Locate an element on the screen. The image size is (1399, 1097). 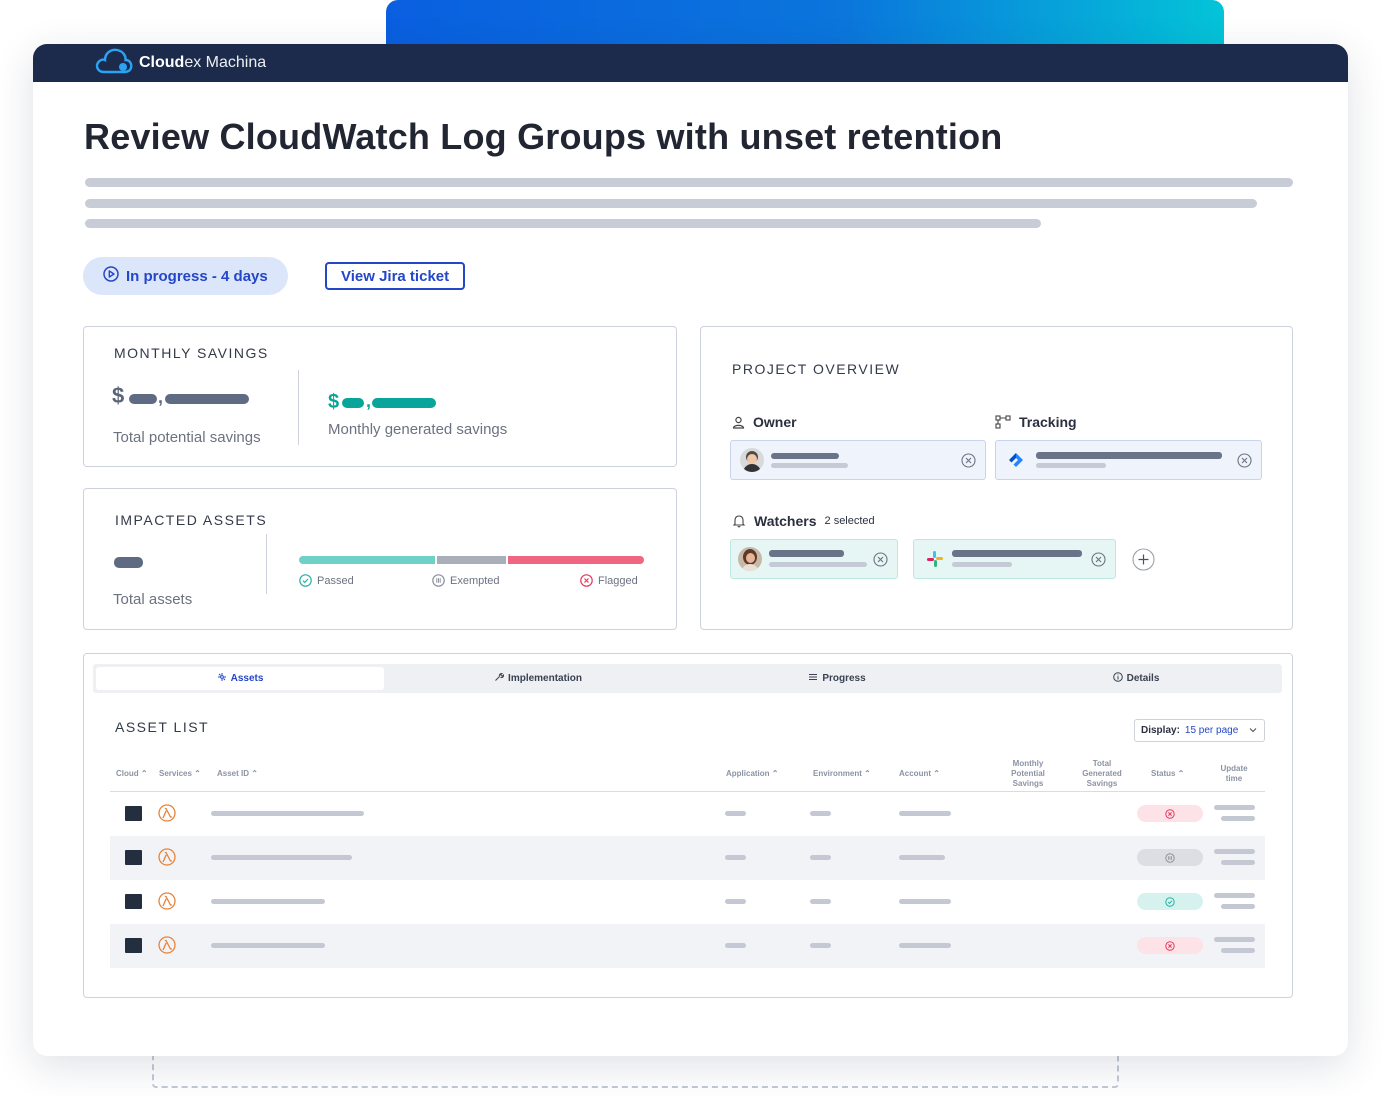
user-icon is located at coordinates (738, 422).